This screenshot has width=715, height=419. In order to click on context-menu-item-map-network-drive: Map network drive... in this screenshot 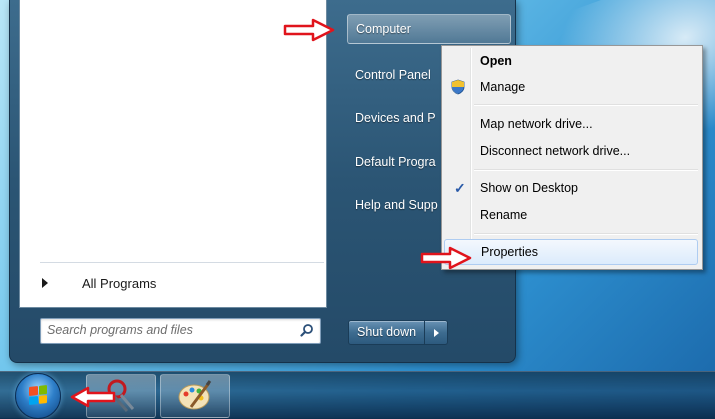, I will do `click(571, 124)`.